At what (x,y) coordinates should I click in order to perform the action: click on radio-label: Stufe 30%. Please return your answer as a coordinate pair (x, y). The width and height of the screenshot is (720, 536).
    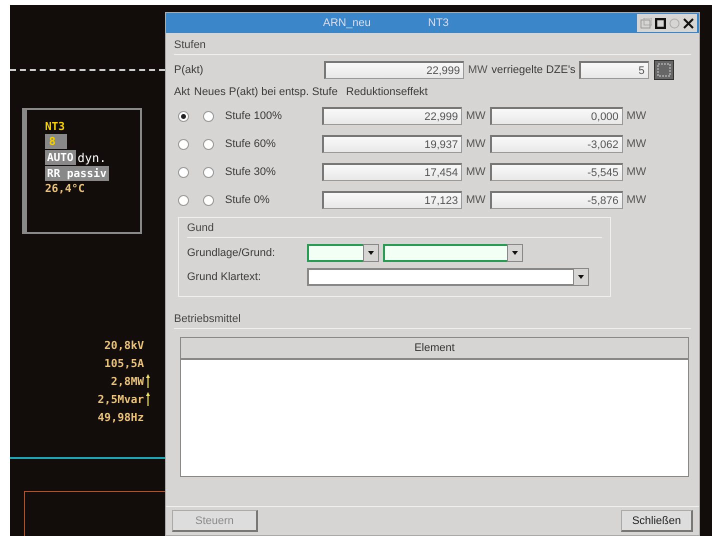
    Looking at the image, I should click on (251, 172).